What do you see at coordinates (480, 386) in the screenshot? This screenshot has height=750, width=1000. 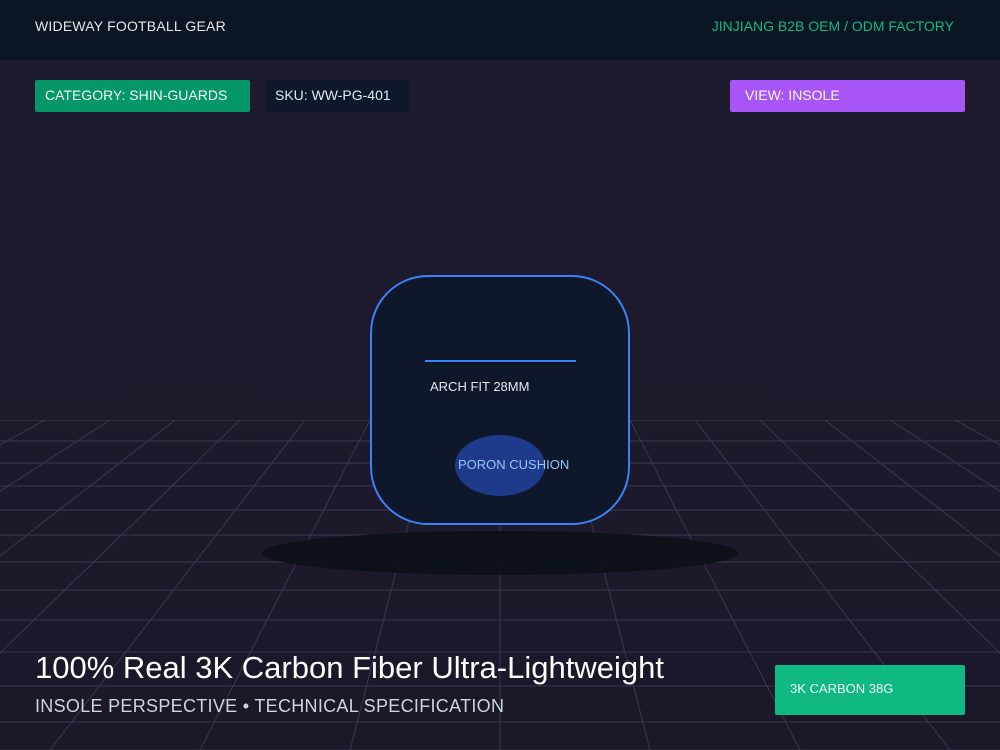 I see `arch-fit-label: ARCH FIT 28MM` at bounding box center [480, 386].